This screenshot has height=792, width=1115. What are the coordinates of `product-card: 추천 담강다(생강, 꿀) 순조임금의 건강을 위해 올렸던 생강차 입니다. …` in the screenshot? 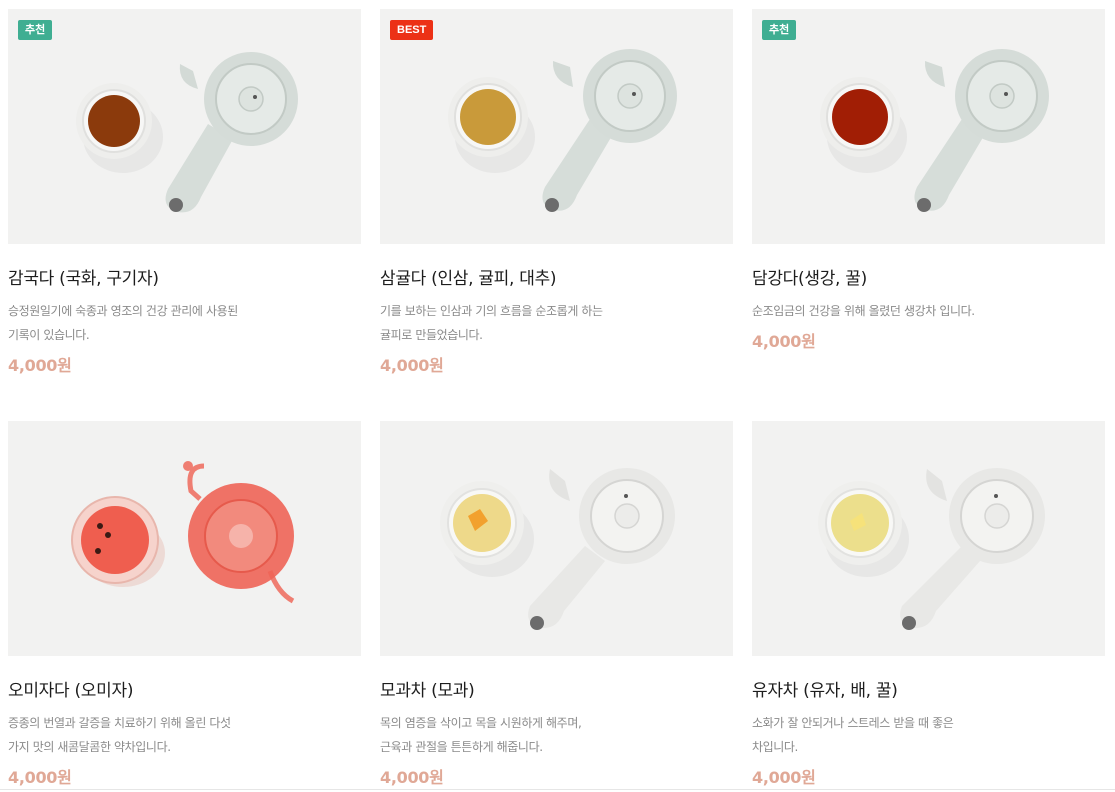 It's located at (928, 180).